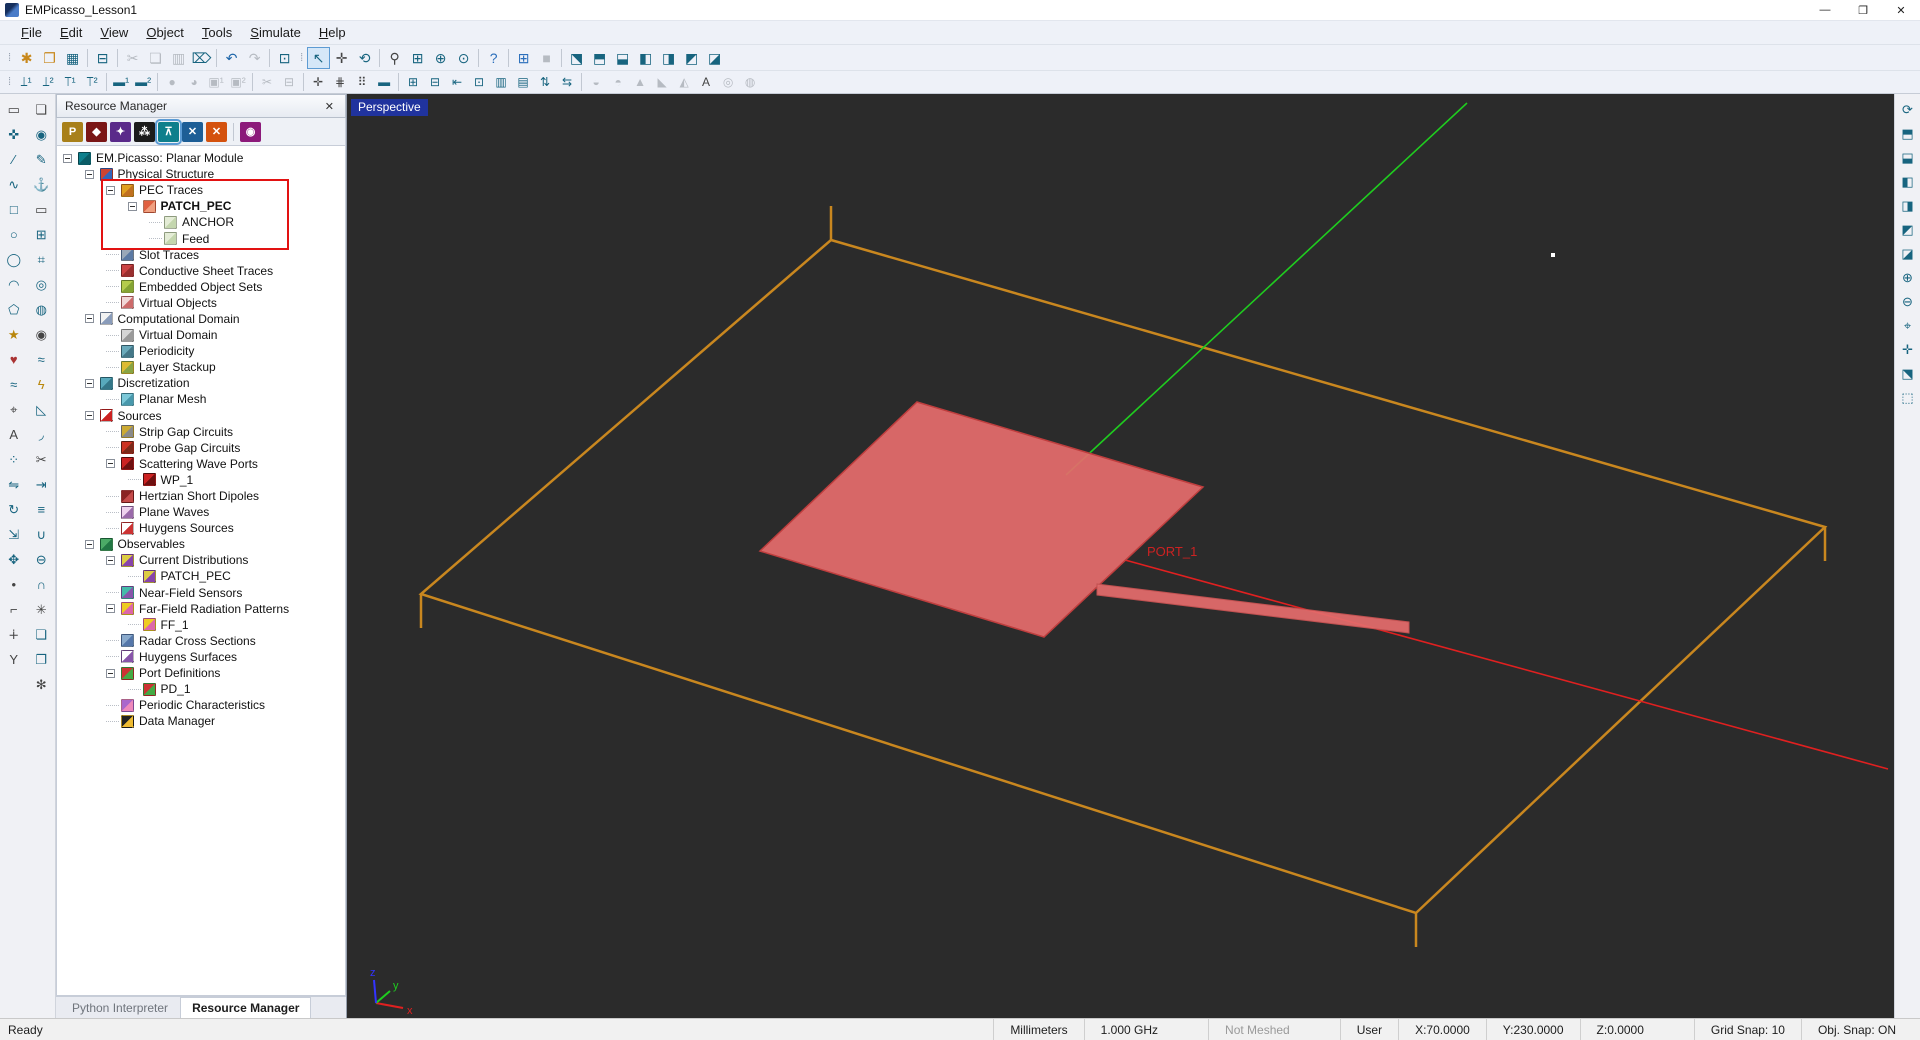 The image size is (1920, 1040). Describe the element at coordinates (714, 58) in the screenshot. I see `view-back-button: ◪` at that location.